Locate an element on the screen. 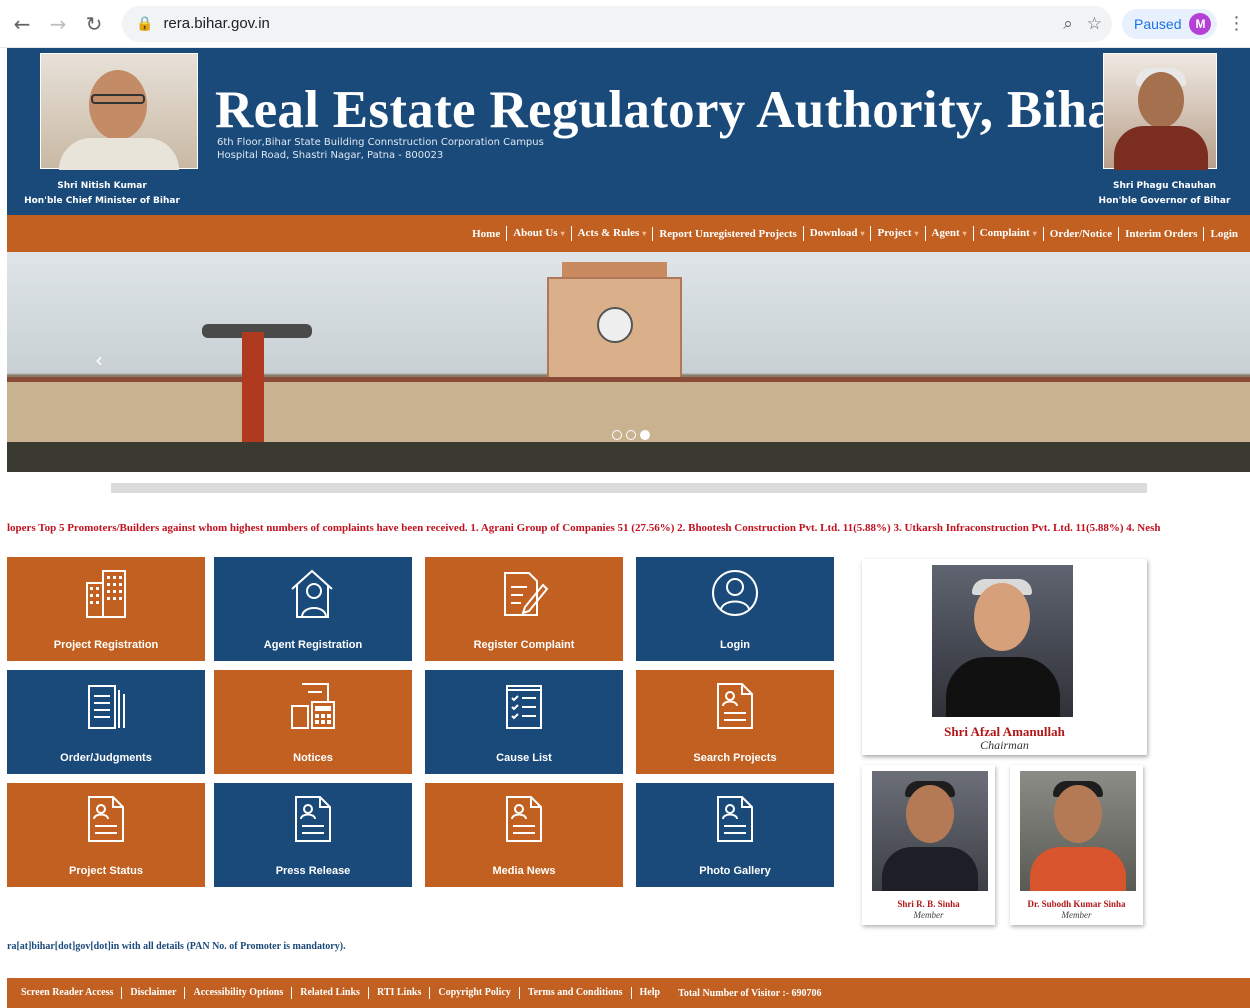 The image size is (1250, 1008). nav-item-label: Order/Notice is located at coordinates (1081, 233).